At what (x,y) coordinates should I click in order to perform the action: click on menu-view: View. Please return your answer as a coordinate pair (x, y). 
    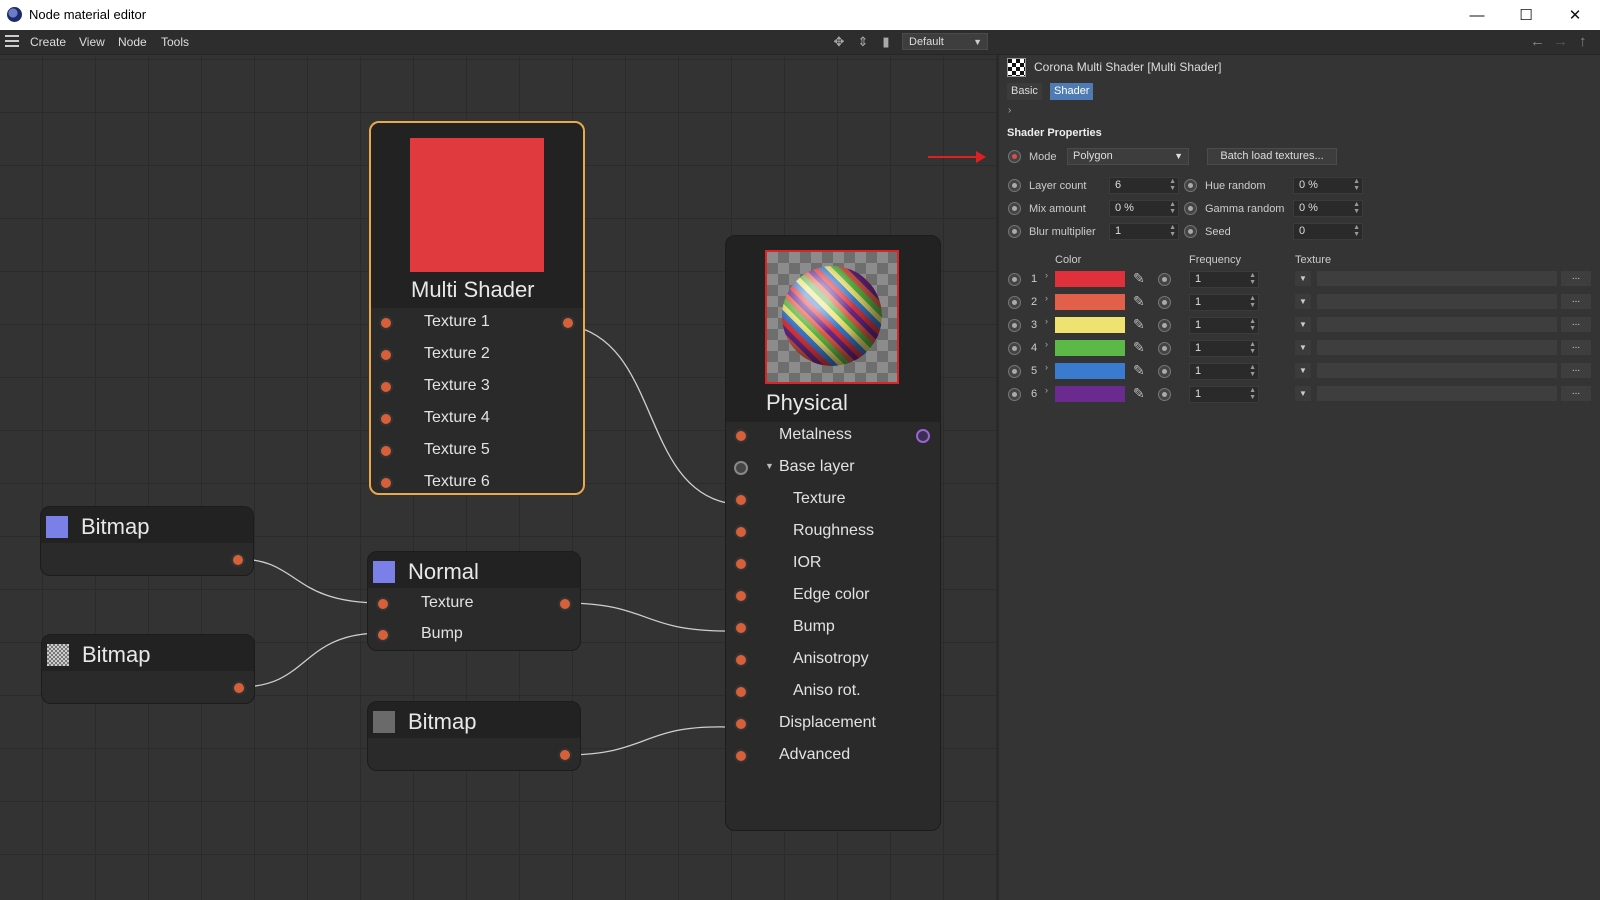
    Looking at the image, I should click on (92, 42).